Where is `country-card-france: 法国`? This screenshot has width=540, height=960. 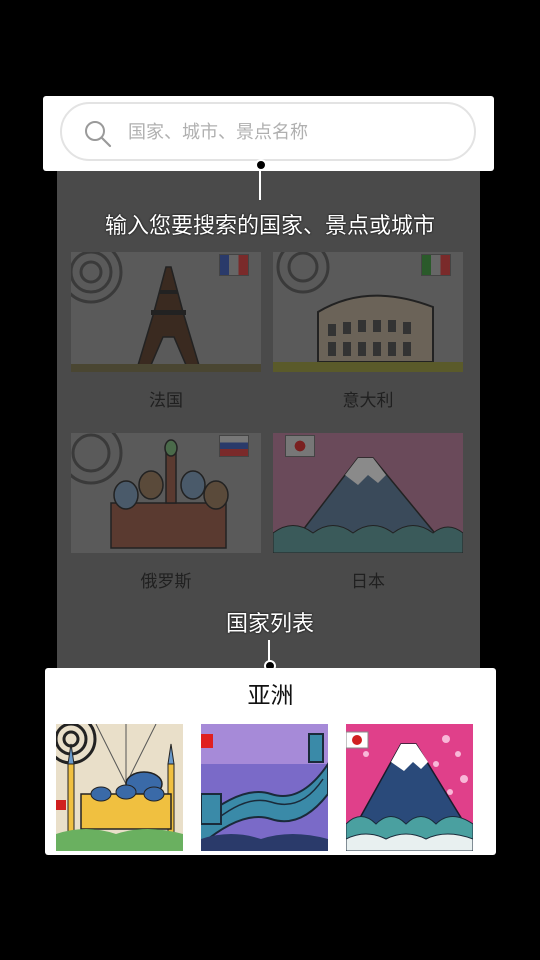 country-card-france: 法国 is located at coordinates (166, 332).